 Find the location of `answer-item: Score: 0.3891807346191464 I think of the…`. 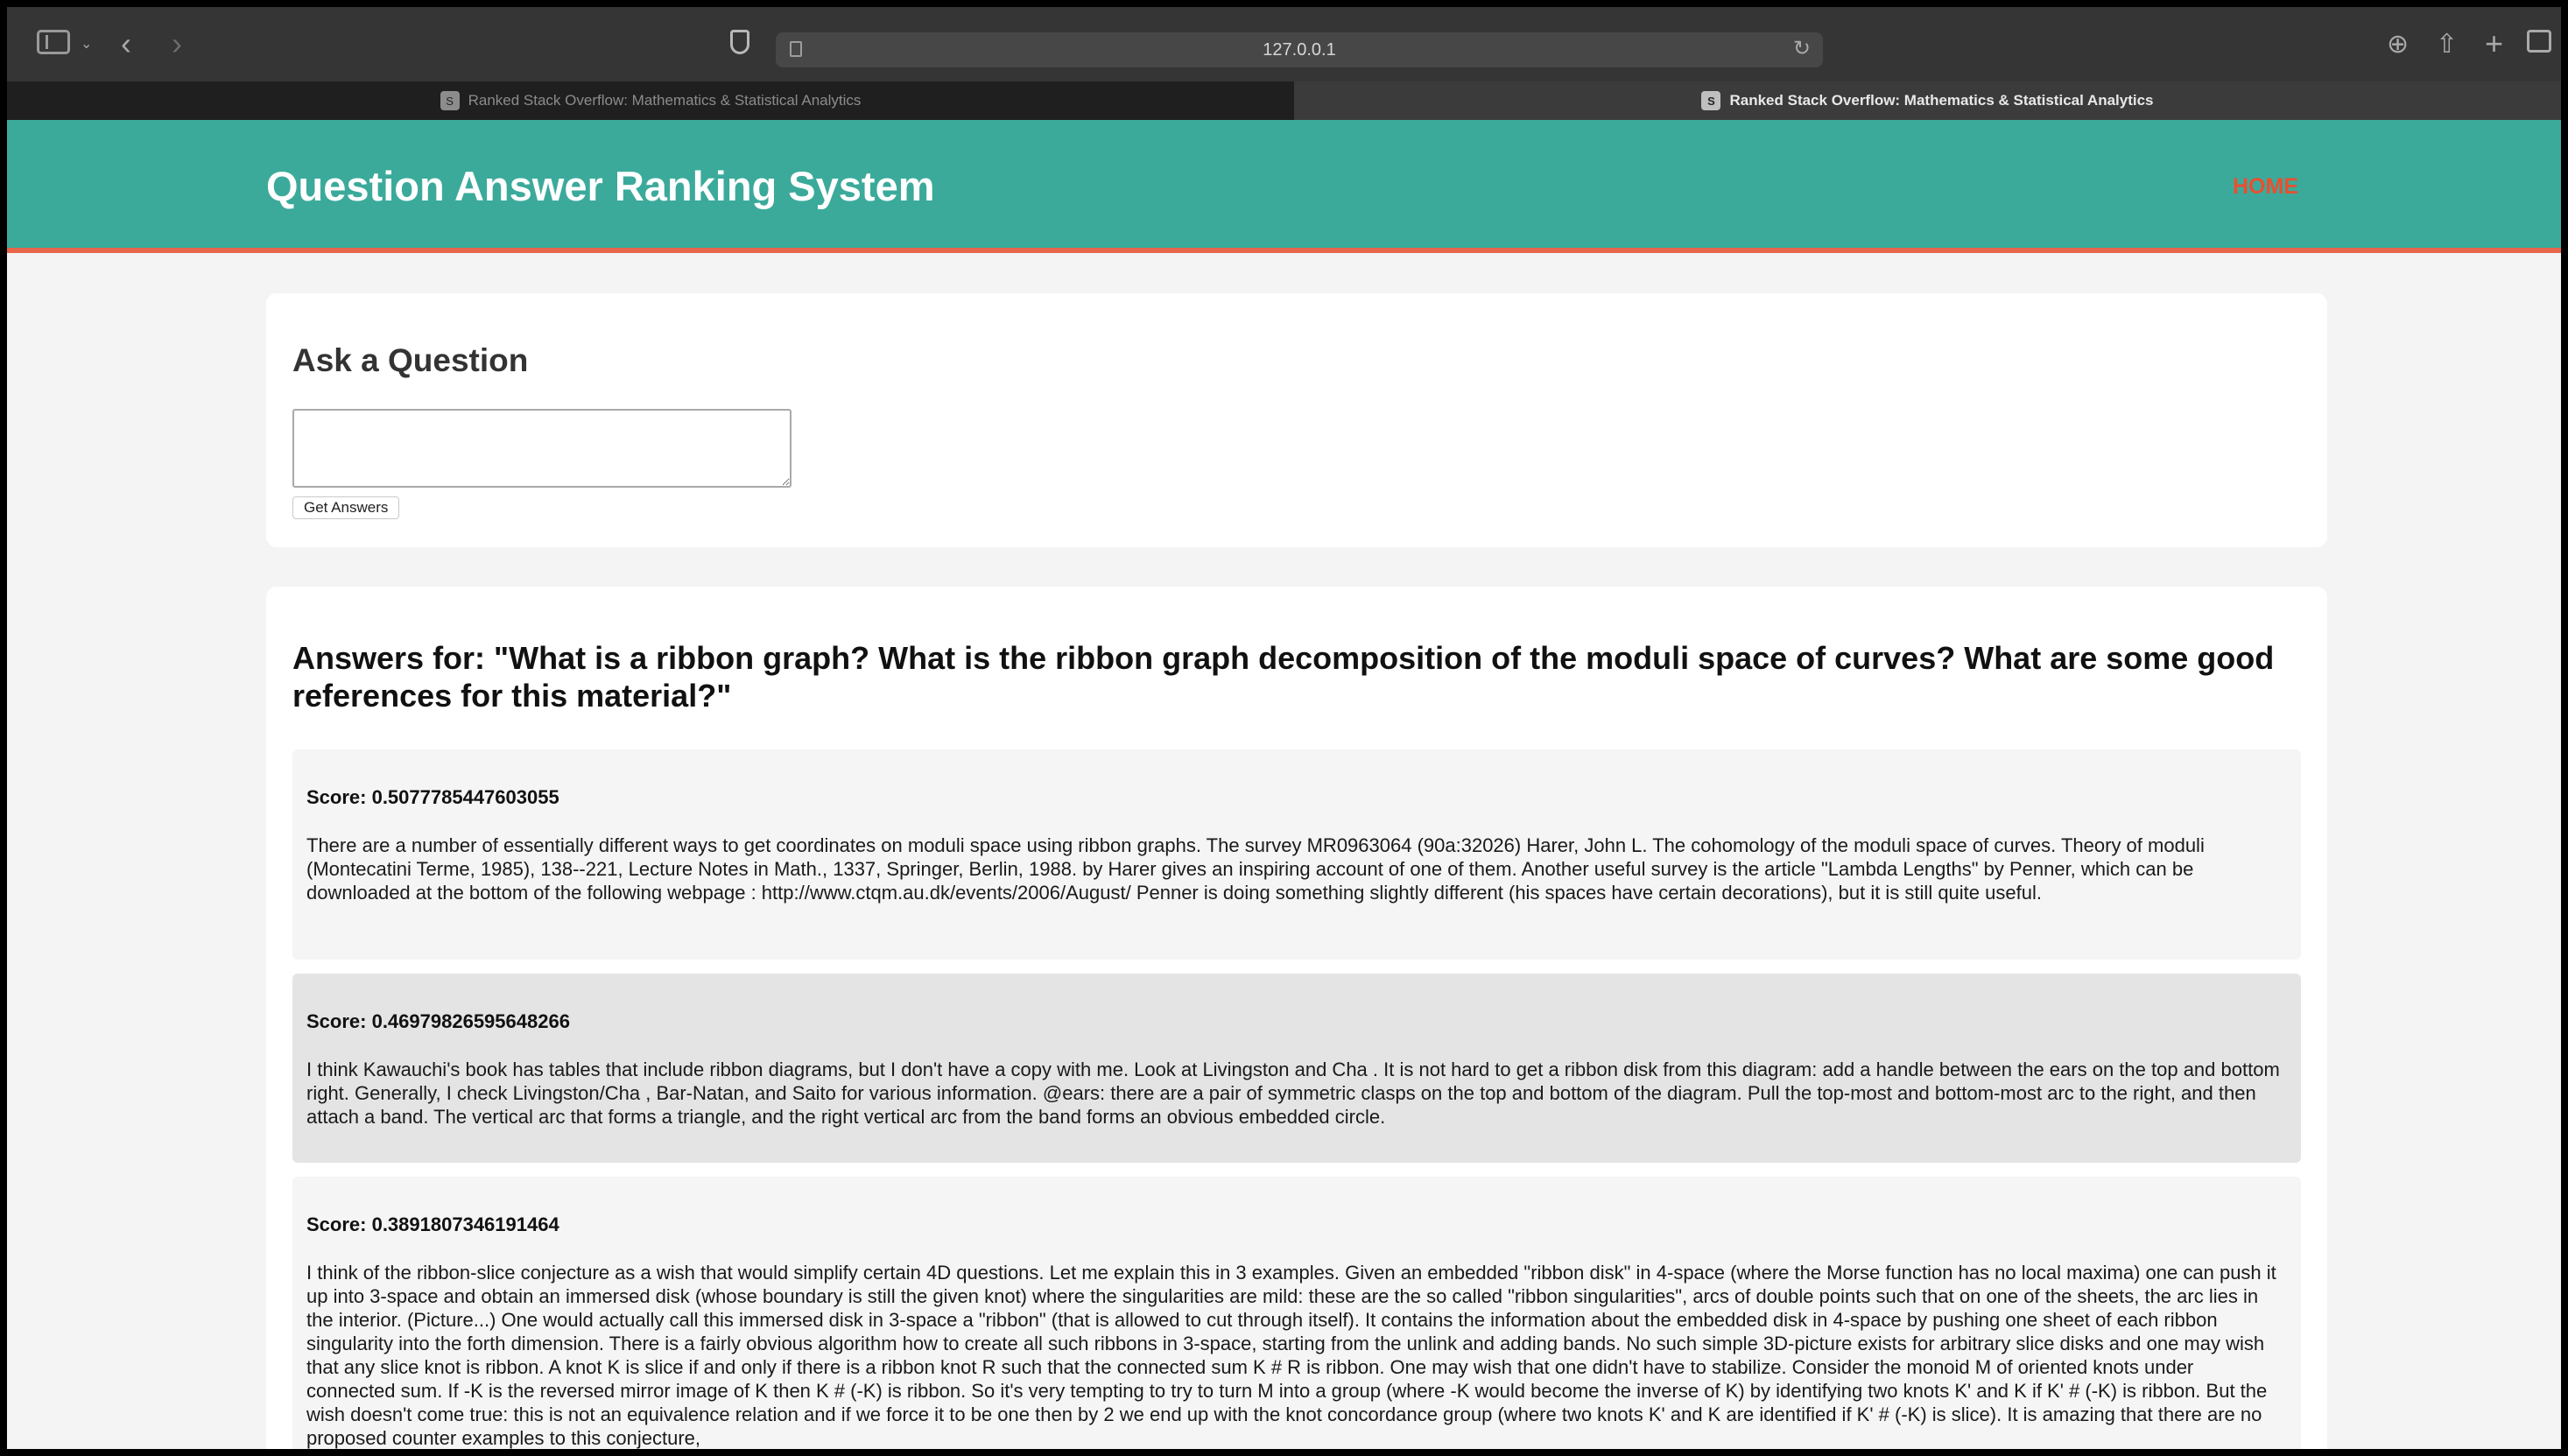

answer-item: Score: 0.3891807346191464 I think of the… is located at coordinates (1297, 1313).